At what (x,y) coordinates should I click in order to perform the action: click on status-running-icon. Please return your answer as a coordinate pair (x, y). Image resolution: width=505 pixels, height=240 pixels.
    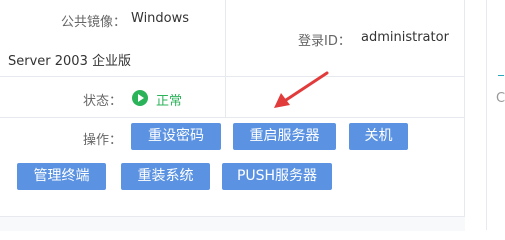
    Looking at the image, I should click on (140, 98).